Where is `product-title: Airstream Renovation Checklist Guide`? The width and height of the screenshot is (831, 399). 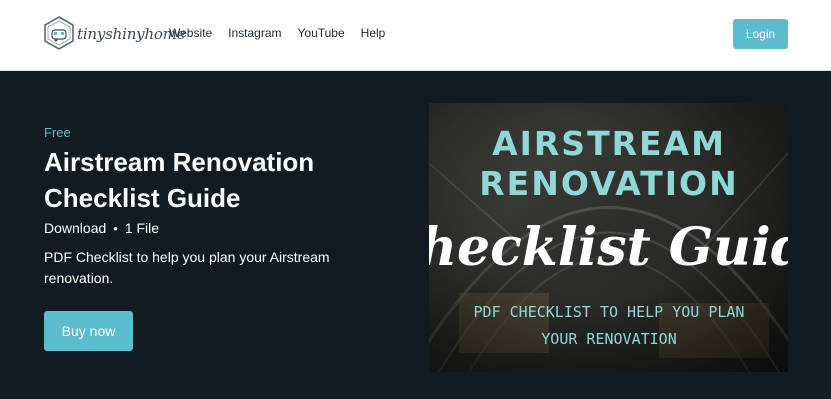 product-title: Airstream Renovation Checklist Guide is located at coordinates (214, 180).